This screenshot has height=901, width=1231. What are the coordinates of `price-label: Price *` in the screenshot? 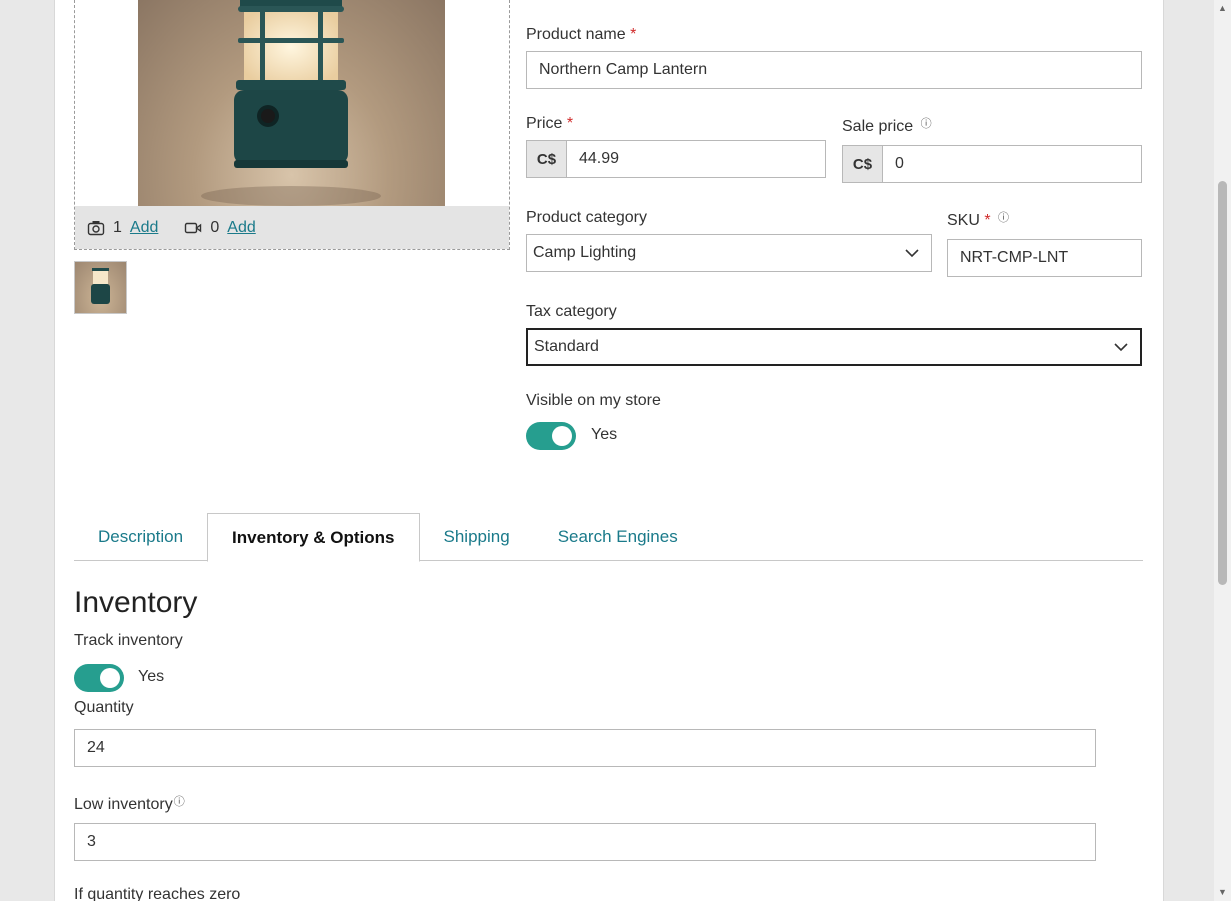 It's located at (549, 124).